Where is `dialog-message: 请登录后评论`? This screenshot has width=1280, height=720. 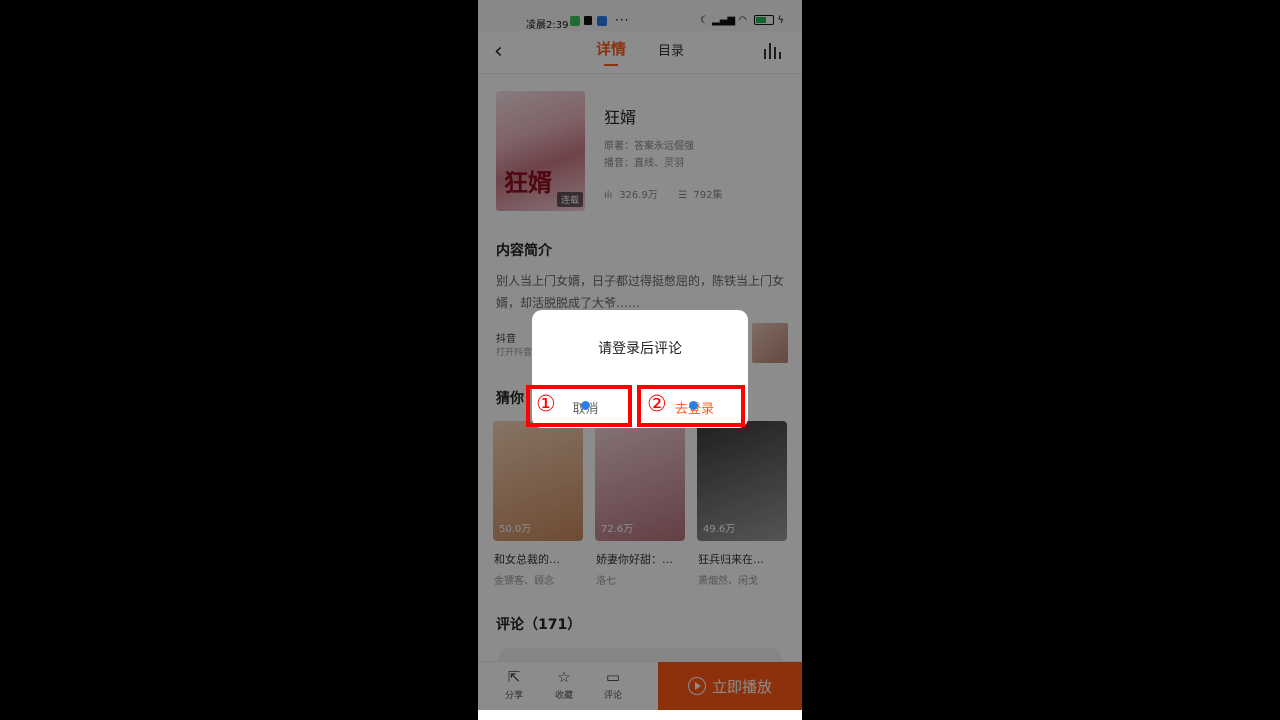
dialog-message: 请登录后评论 is located at coordinates (640, 349).